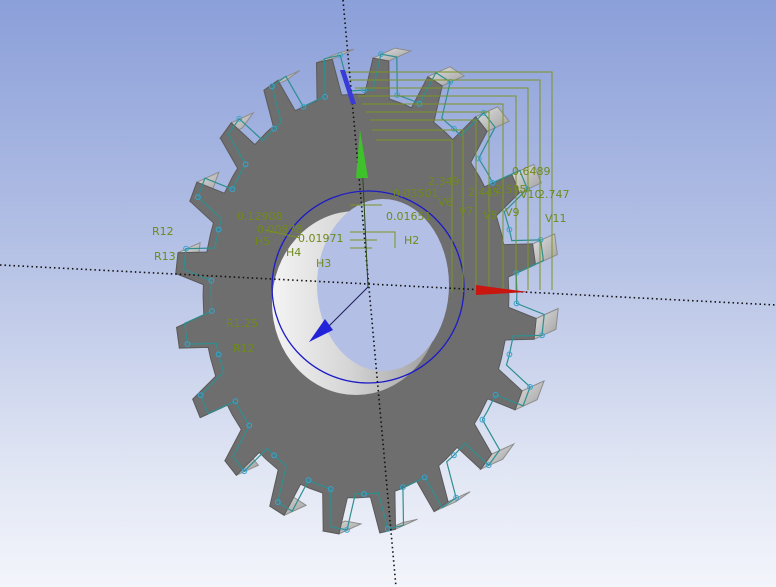 This screenshot has height=587, width=776. Describe the element at coordinates (531, 194) in the screenshot. I see `dimension-label: V10` at that location.